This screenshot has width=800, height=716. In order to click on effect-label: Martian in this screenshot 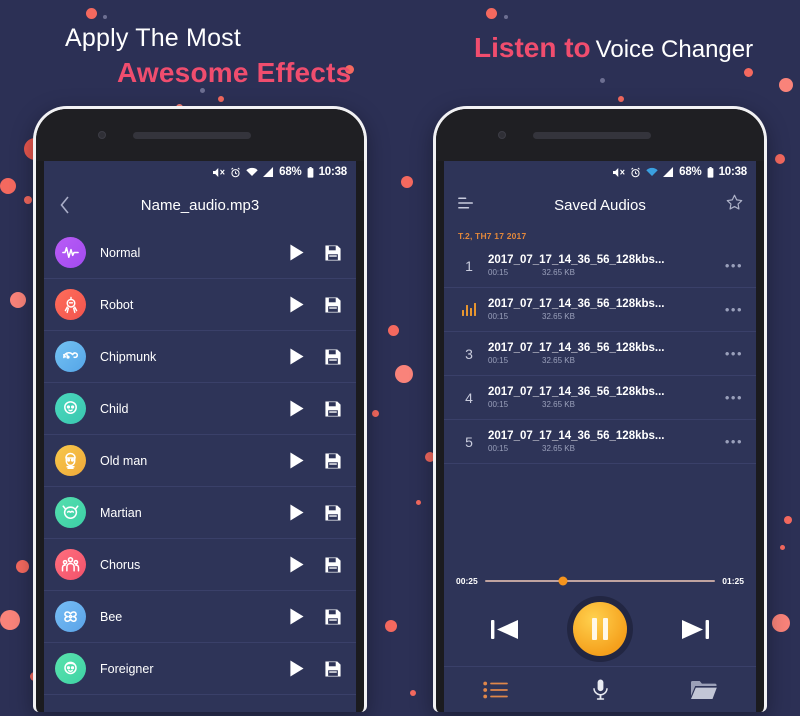, I will do `click(121, 512)`.